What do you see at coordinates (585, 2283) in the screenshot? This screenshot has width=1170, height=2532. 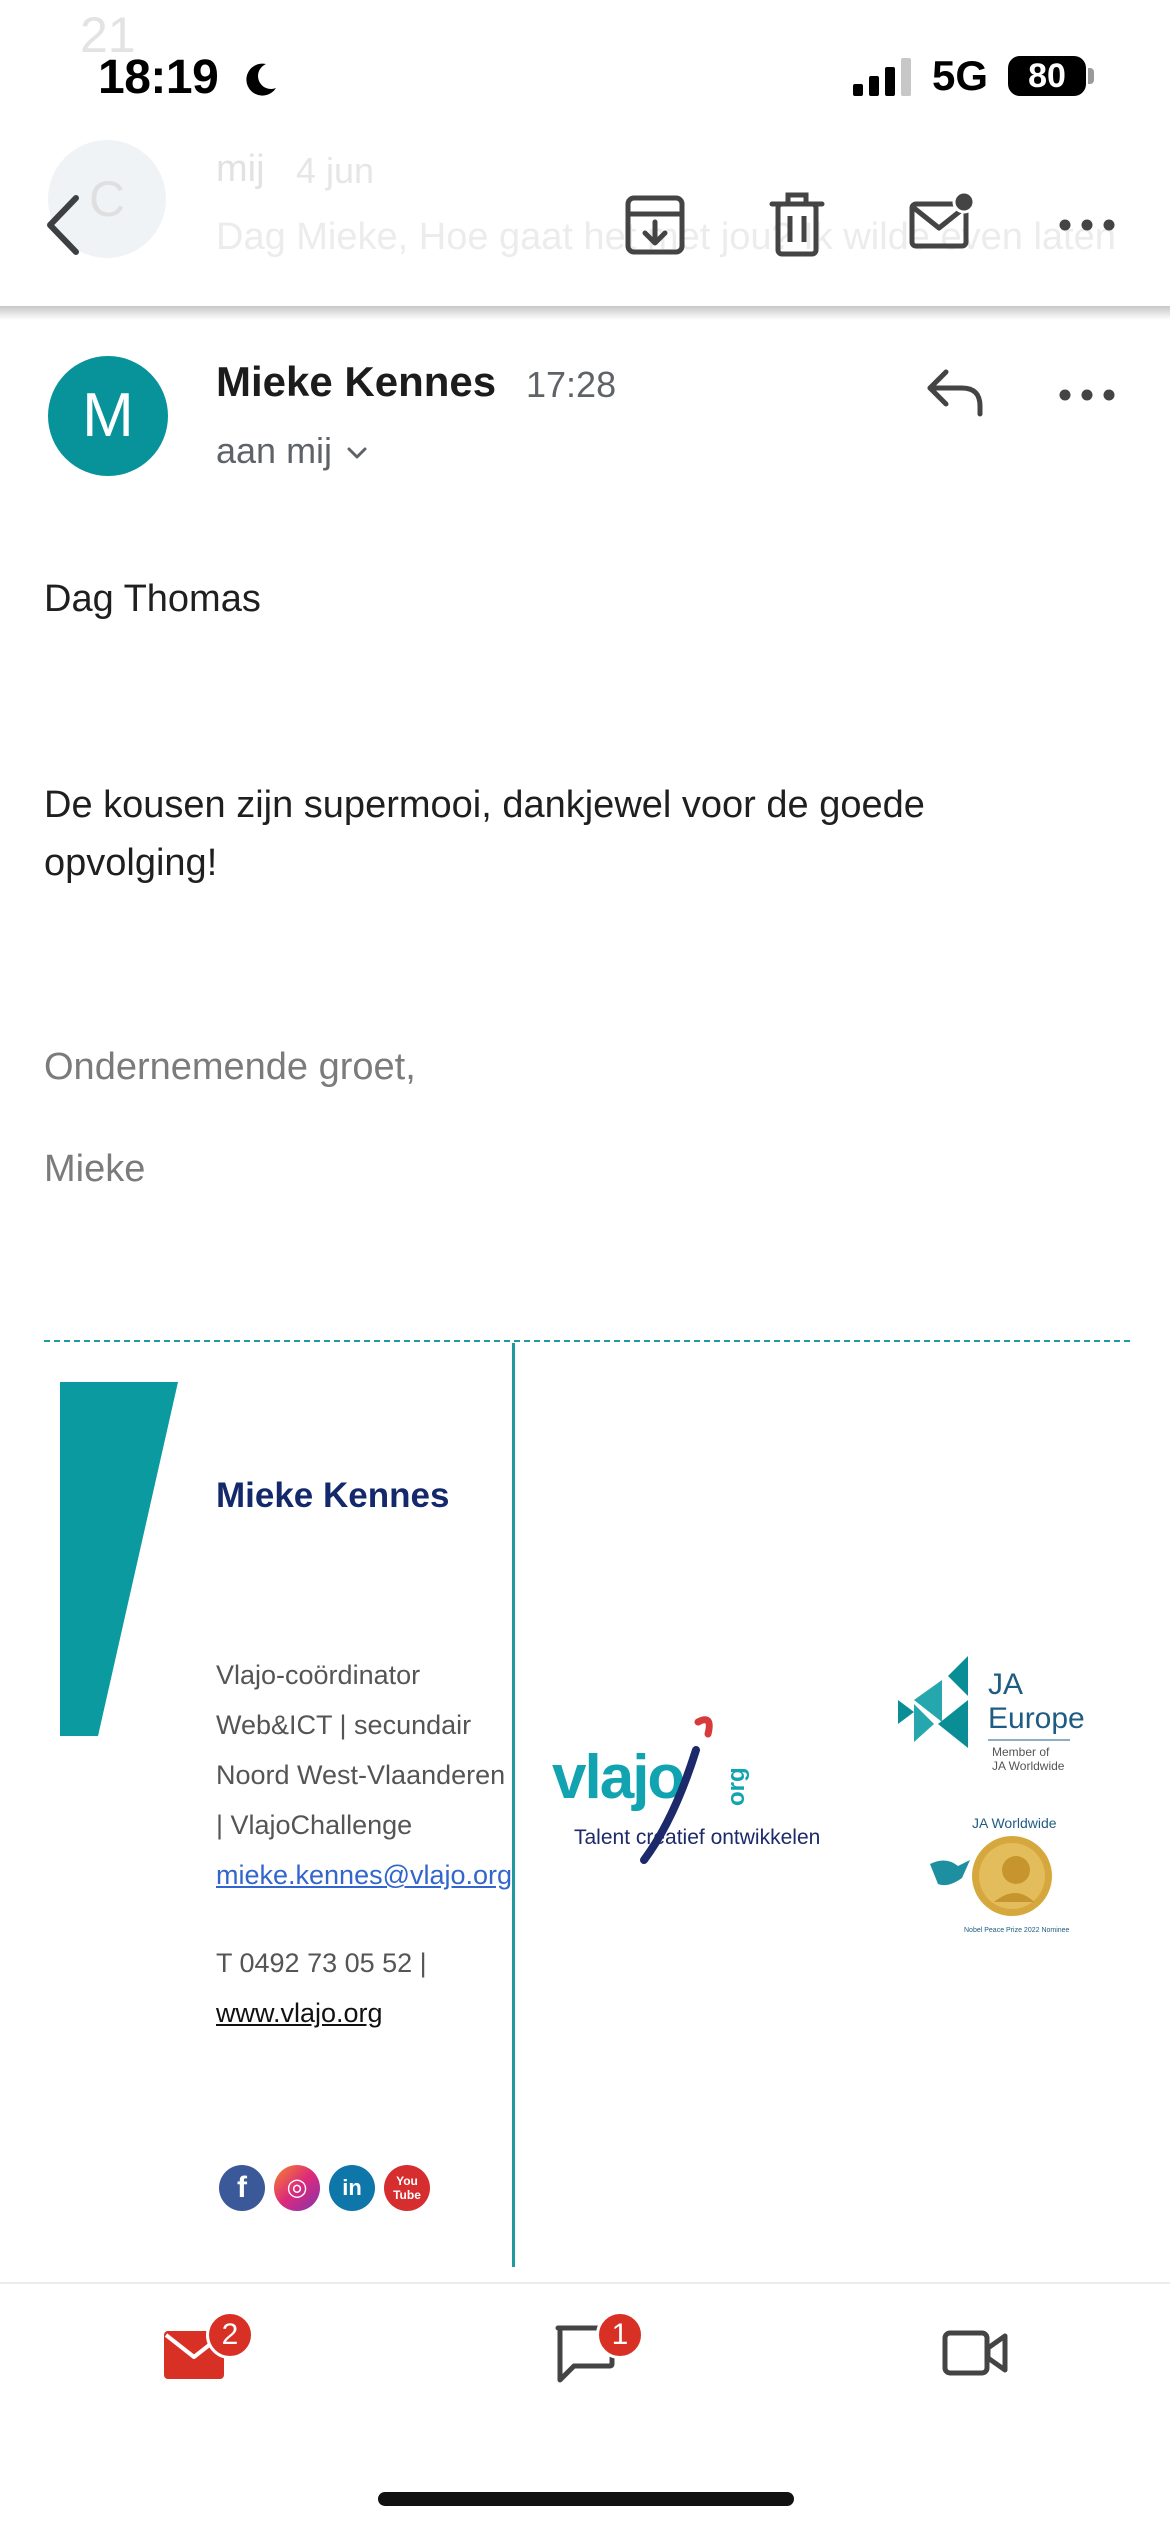 I see `bottom-nav-divider` at bounding box center [585, 2283].